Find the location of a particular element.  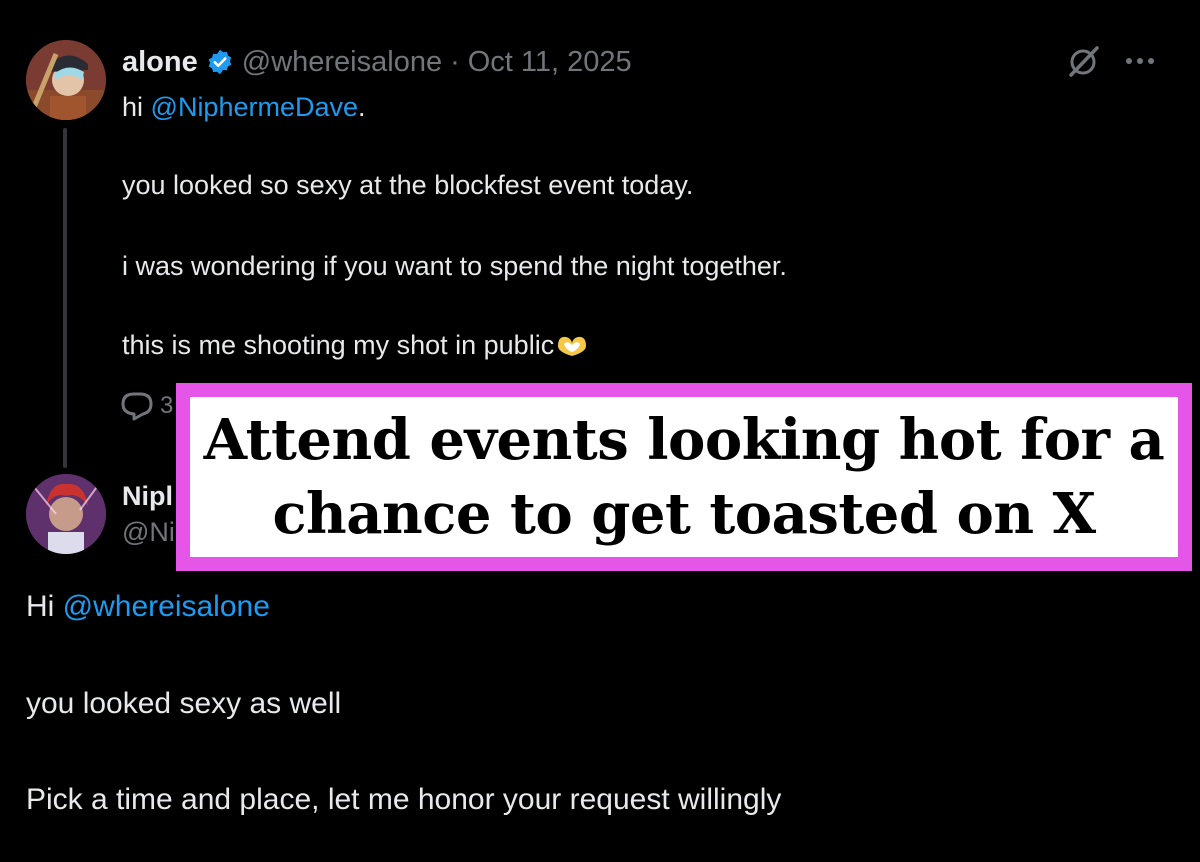

handle: @whereisalone is located at coordinates (342, 62).